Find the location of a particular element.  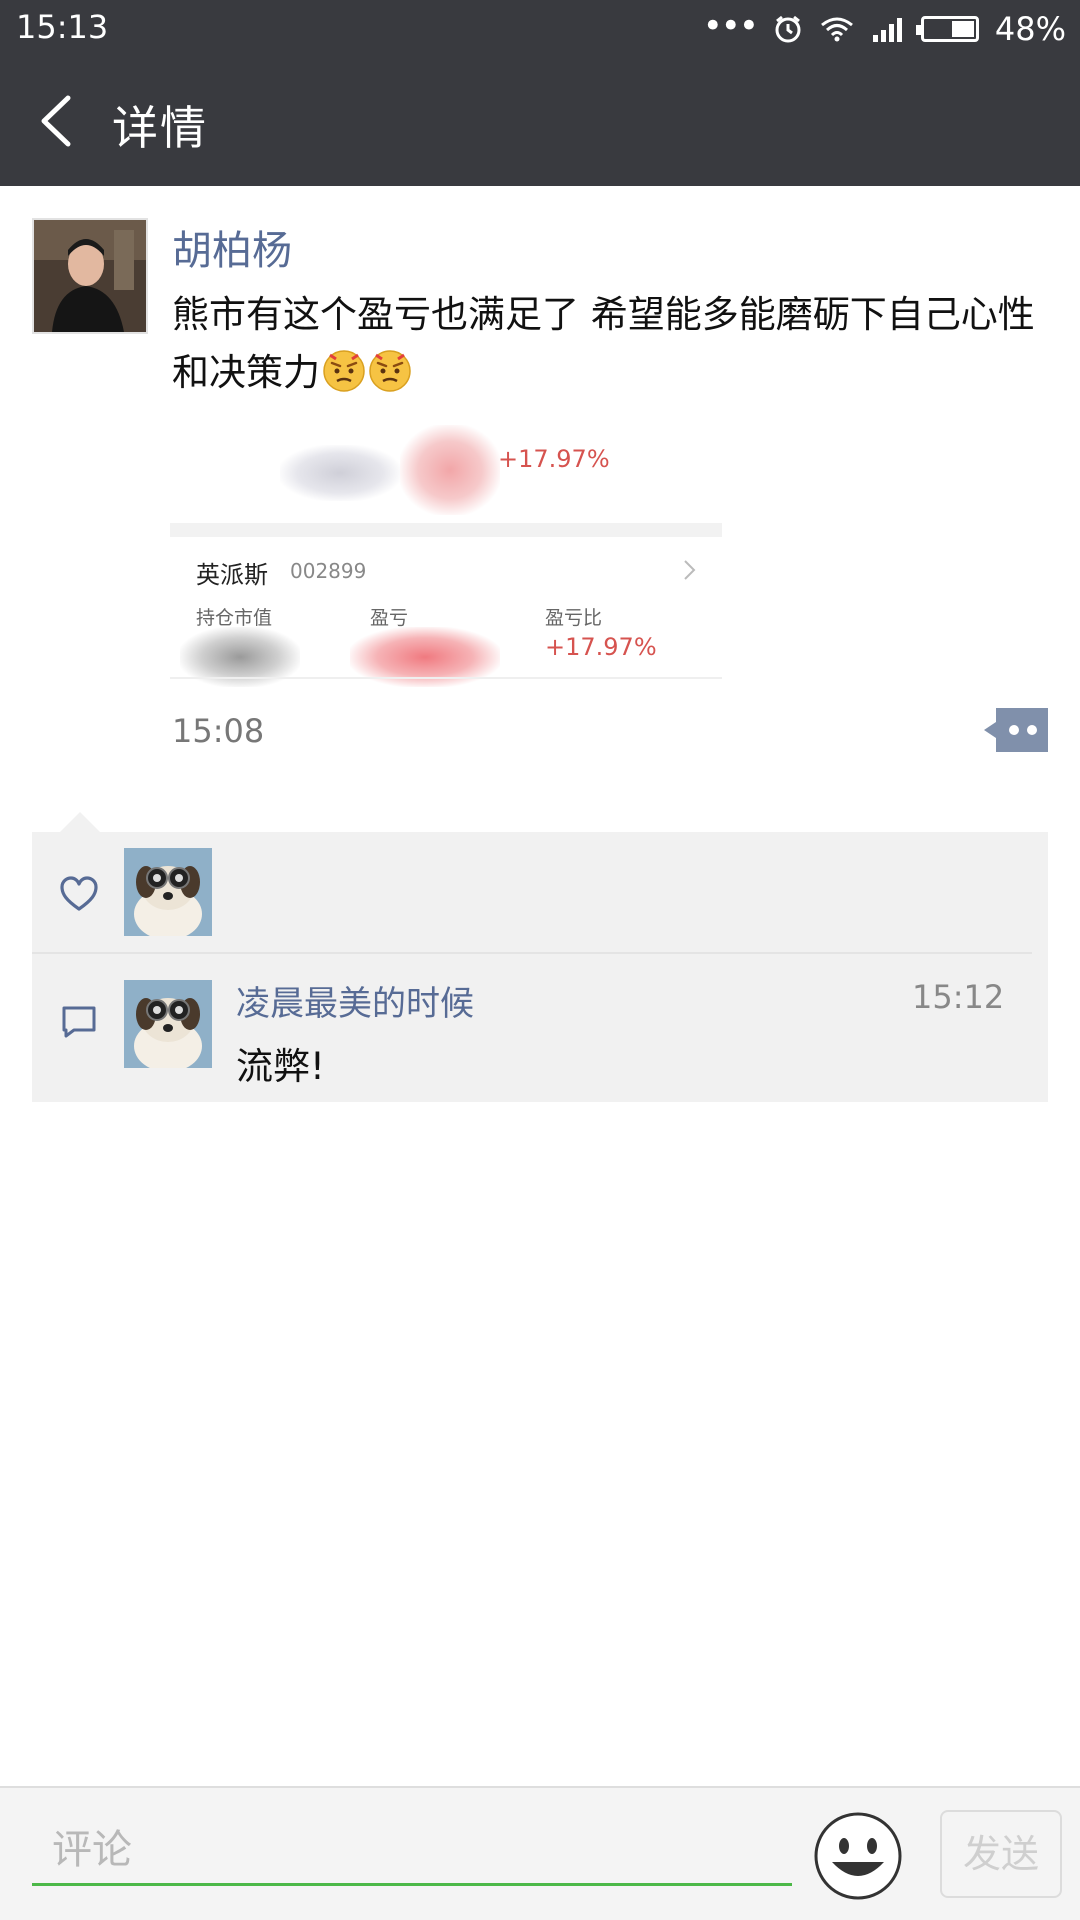

post-image: +17.97% 英派斯 002899 持仓市值 盈亏 盈亏比 +17.97% is located at coordinates (446, 546).